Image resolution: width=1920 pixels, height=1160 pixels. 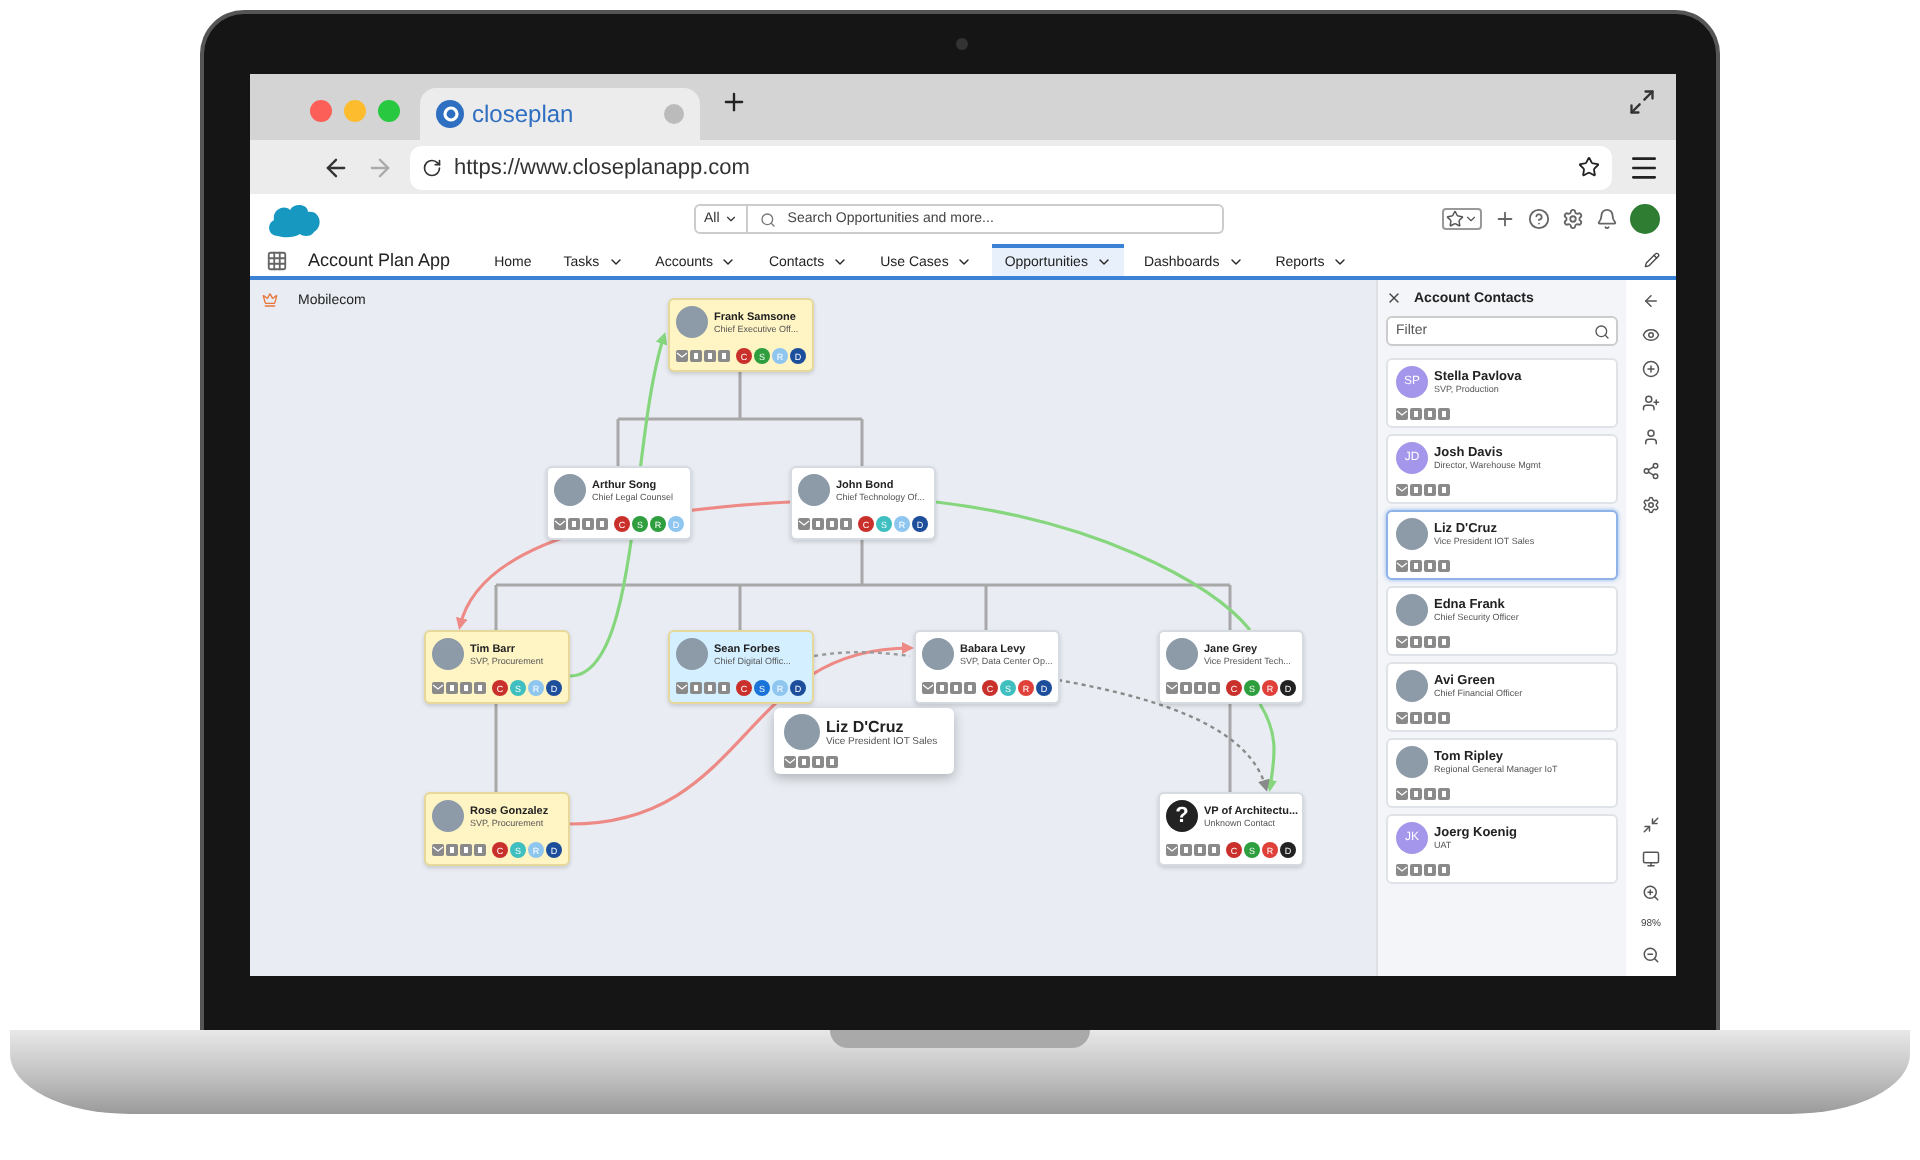 What do you see at coordinates (1651, 403) in the screenshot?
I see `add-user-icon` at bounding box center [1651, 403].